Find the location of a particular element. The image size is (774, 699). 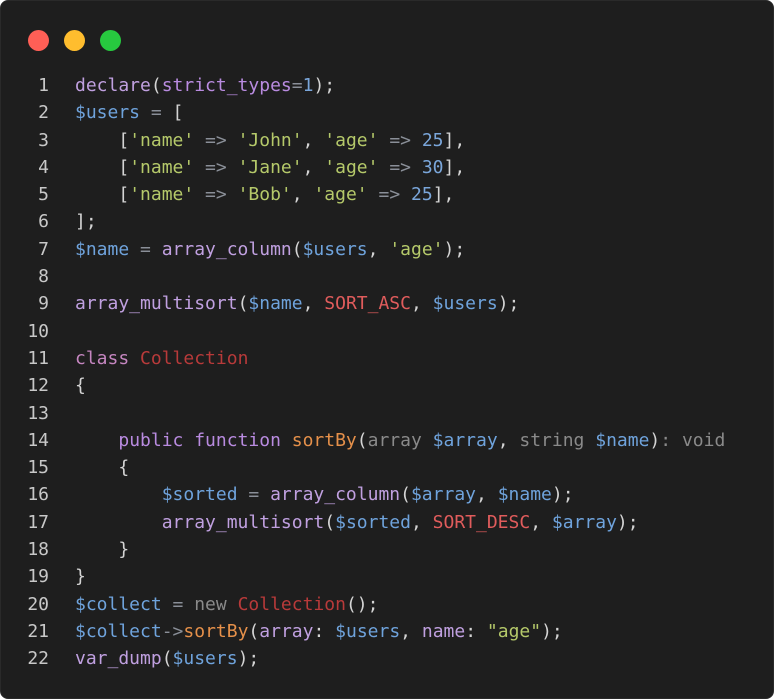

code-token: 'age' is located at coordinates (351, 140).